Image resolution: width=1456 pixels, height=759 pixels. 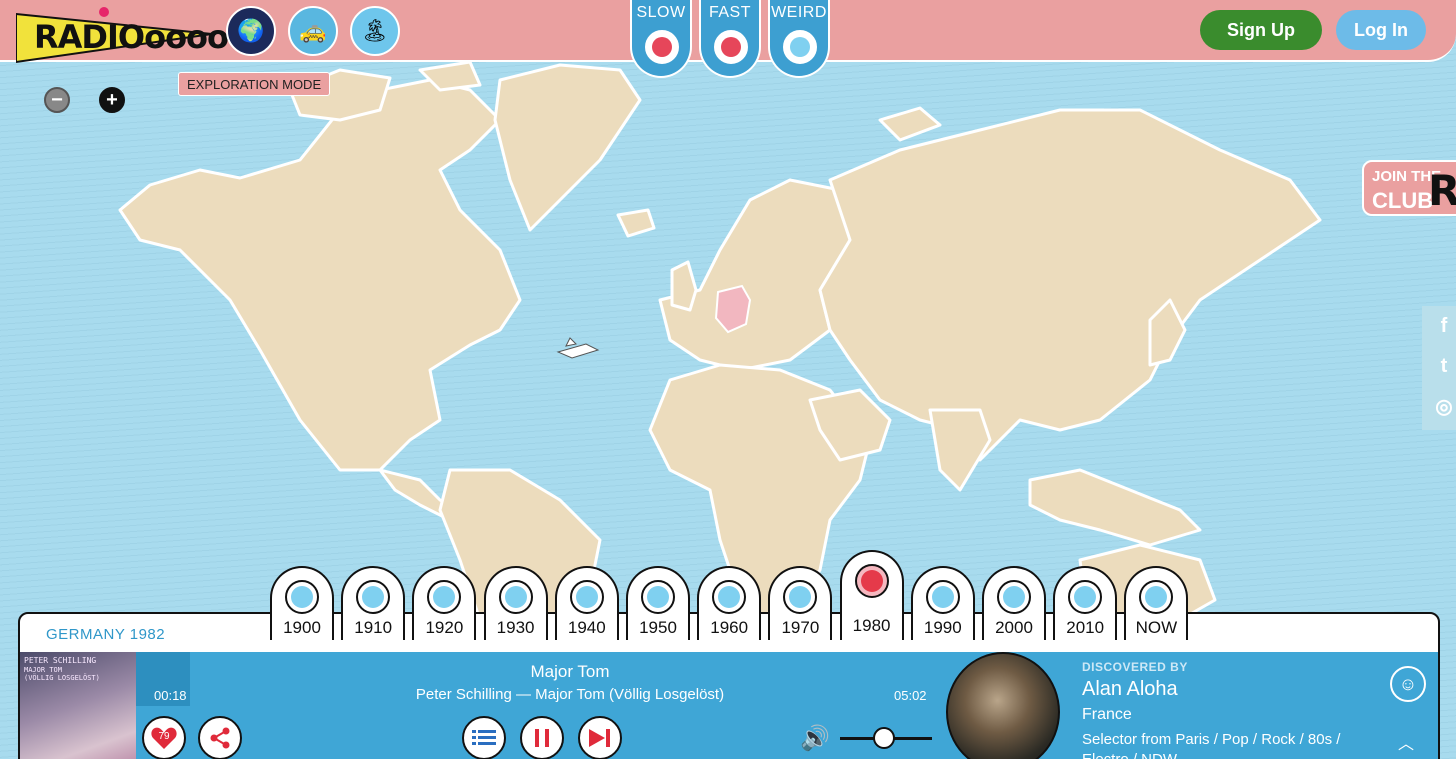 I want to click on pause-button, so click(x=542, y=737).